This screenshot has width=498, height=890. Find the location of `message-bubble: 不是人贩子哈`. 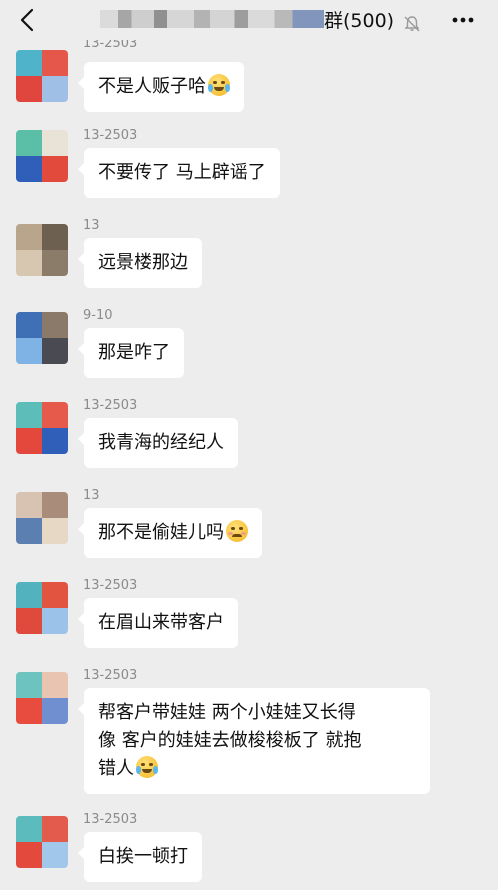

message-bubble: 不是人贩子哈 is located at coordinates (161, 87).